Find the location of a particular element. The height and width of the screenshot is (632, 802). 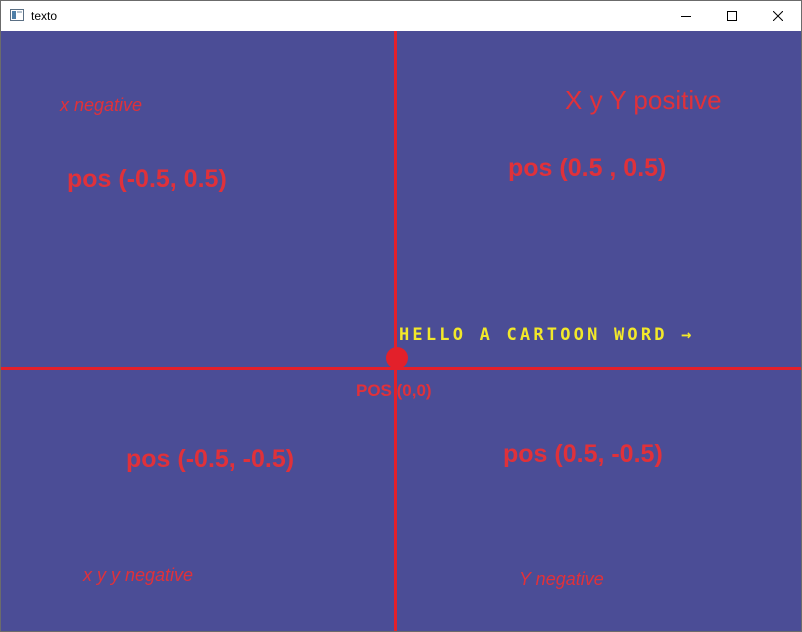

maximize-button is located at coordinates (732, 16).